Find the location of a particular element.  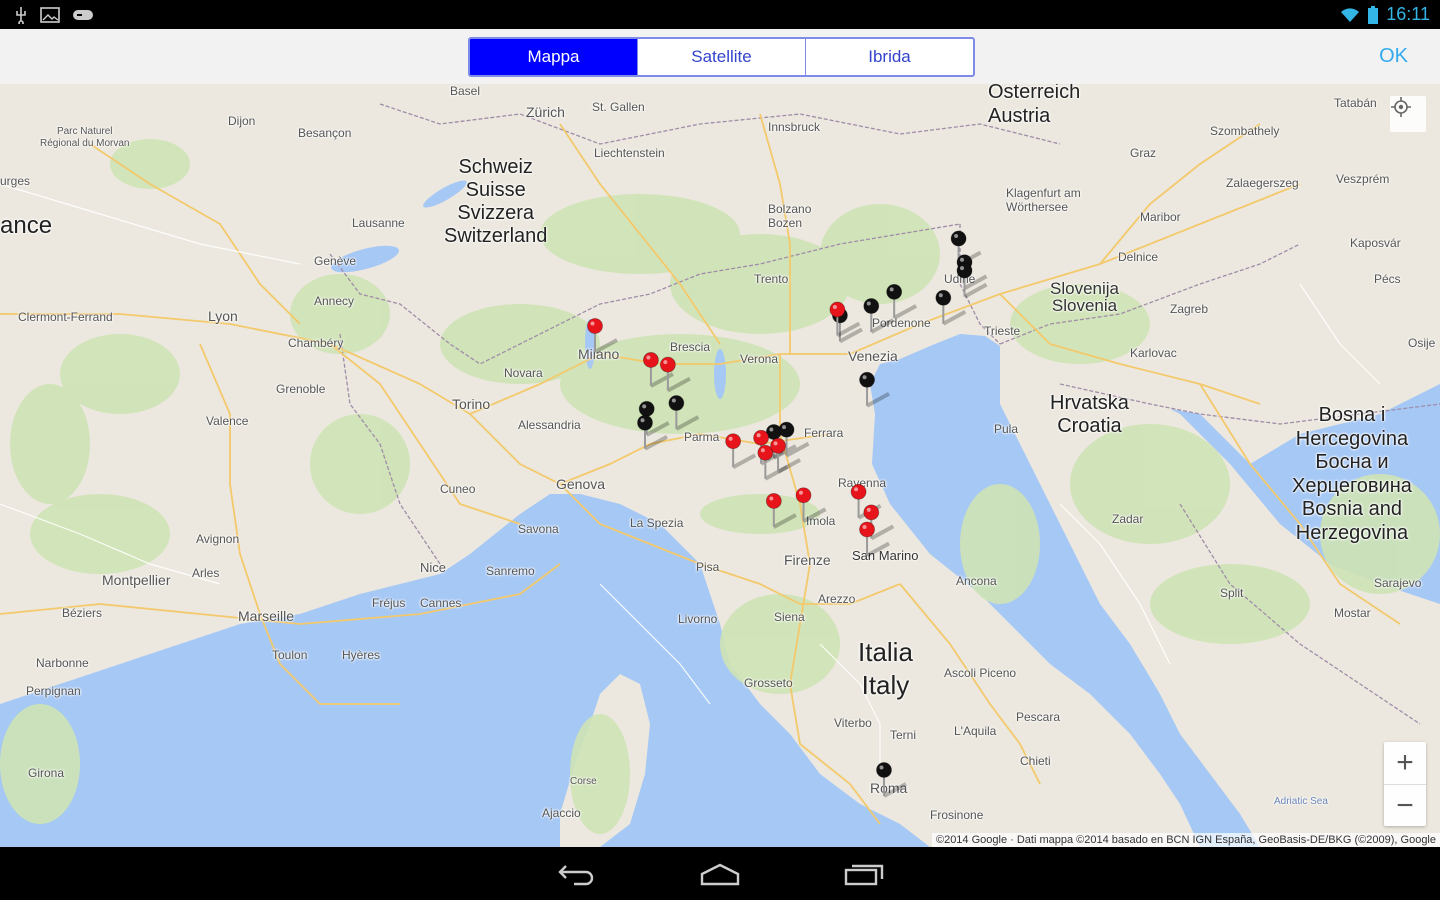

red-pin-9-head is located at coordinates (858, 491).